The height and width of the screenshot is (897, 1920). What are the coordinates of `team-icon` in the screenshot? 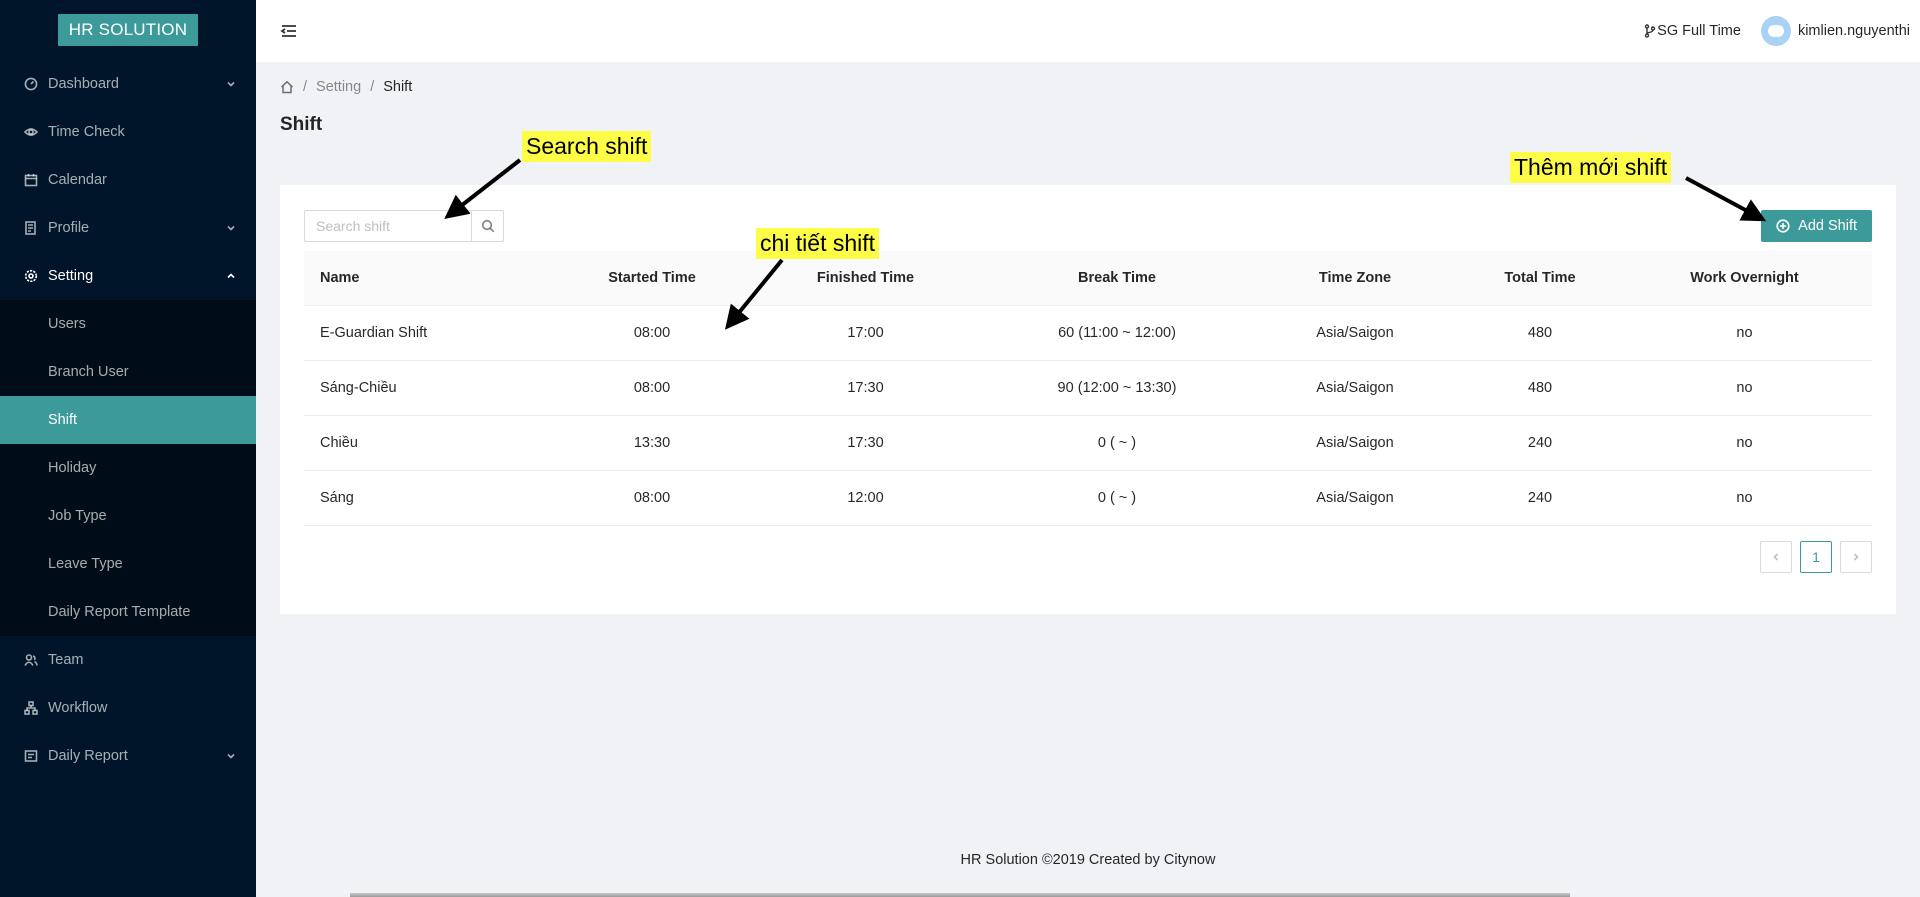 It's located at (31, 660).